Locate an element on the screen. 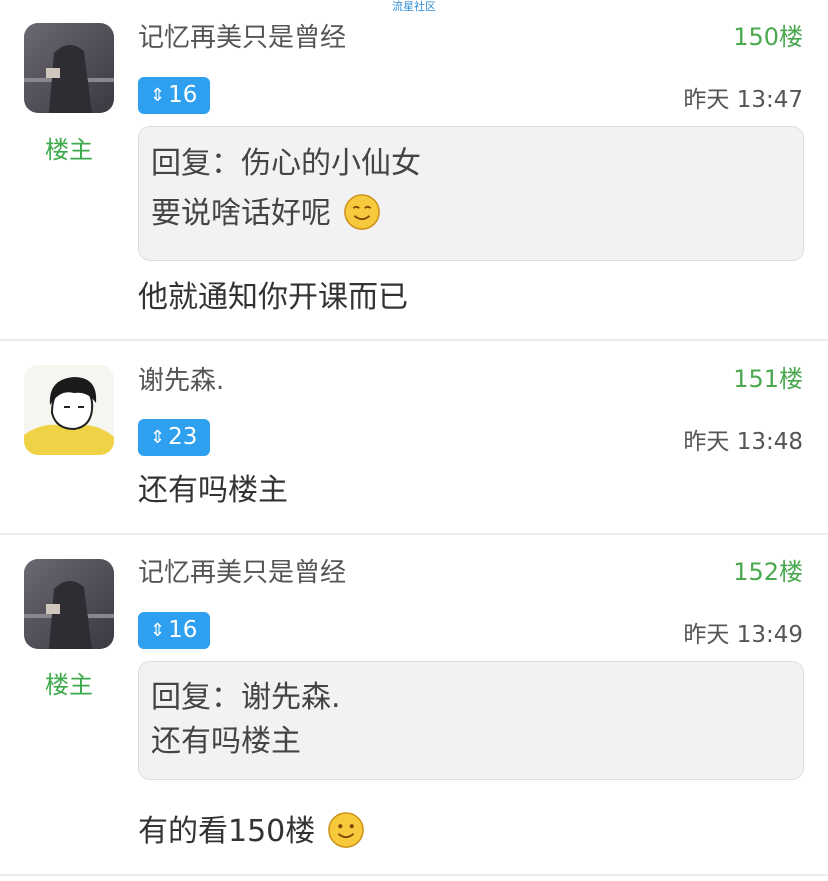  floor-number: 151楼 is located at coordinates (768, 379).